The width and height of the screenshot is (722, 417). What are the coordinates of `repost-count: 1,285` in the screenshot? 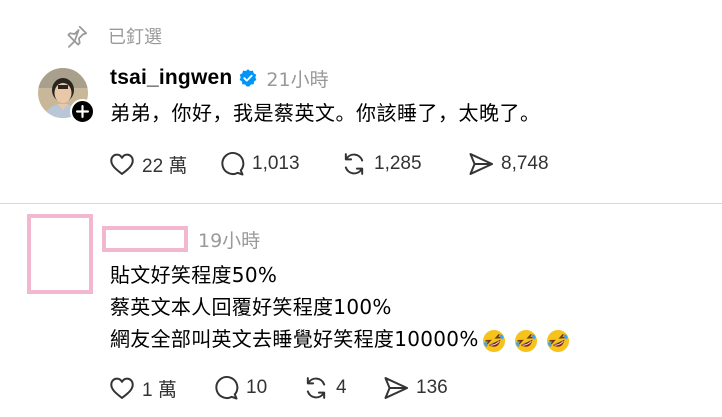 It's located at (398, 163).